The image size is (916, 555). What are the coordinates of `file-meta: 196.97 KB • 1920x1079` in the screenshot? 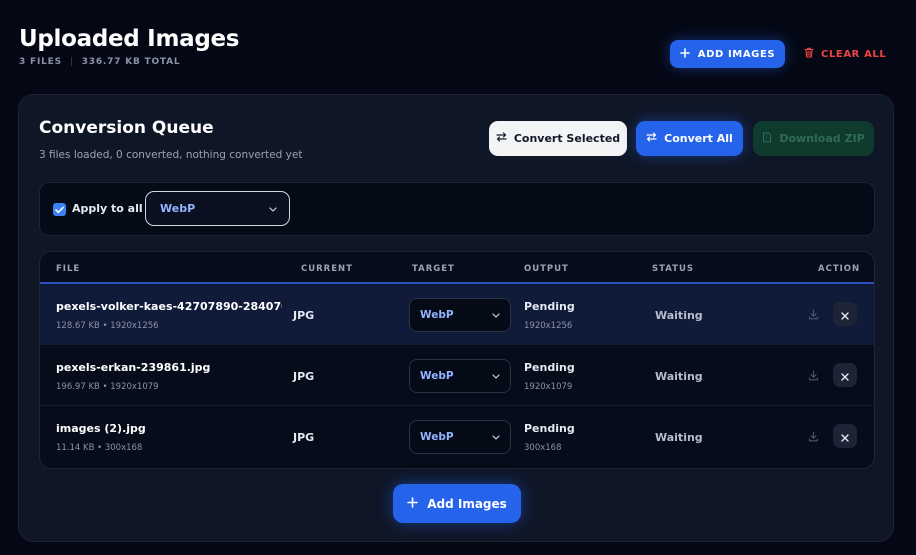 It's located at (107, 387).